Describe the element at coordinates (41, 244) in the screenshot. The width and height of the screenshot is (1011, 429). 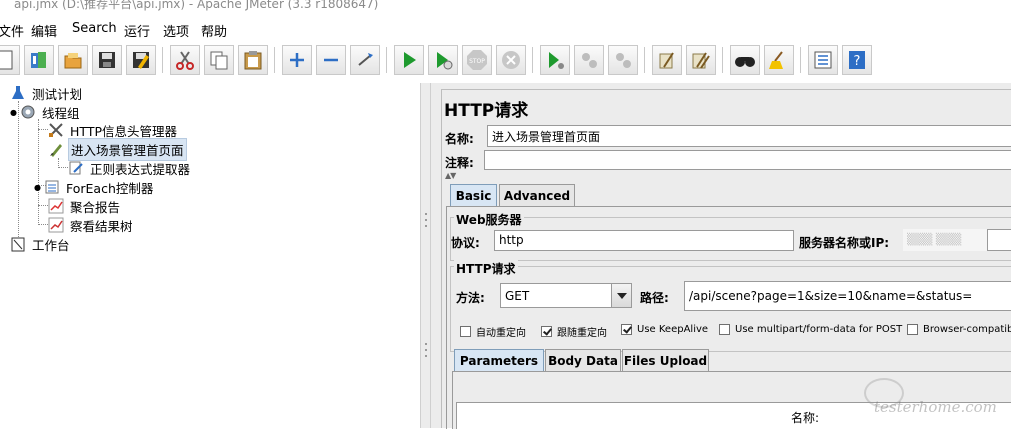
I see `tree-node-workbench: 工作台` at that location.